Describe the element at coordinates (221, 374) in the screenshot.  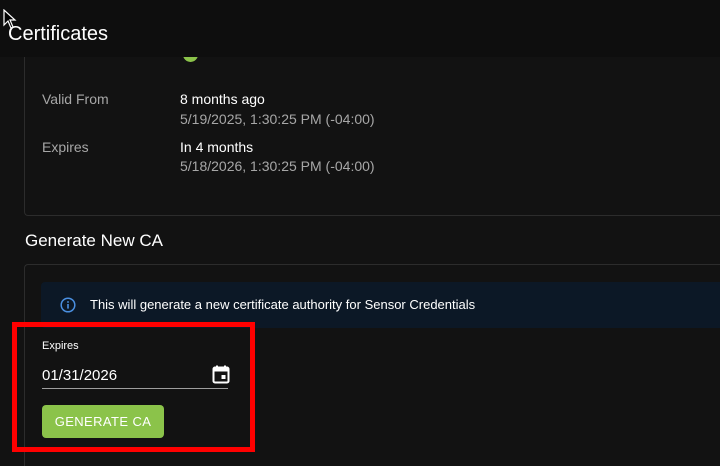
I see `calendar-icon` at that location.